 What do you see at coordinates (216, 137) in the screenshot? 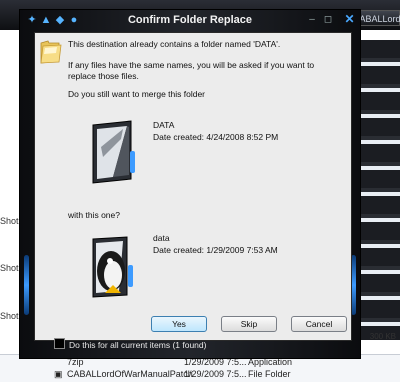
I see `existing-folder-date: Date created: 4/24/2008 8:52 PM` at bounding box center [216, 137].